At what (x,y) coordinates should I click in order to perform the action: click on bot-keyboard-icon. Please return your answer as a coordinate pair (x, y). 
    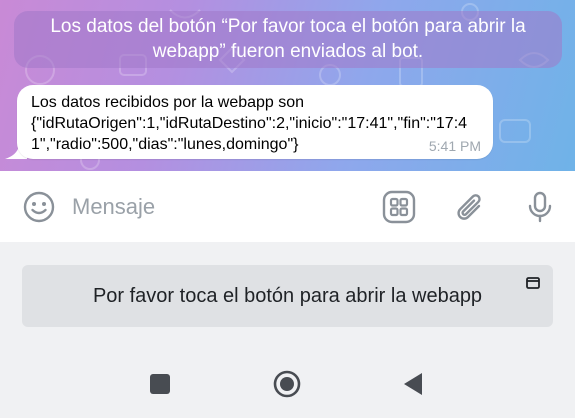
    Looking at the image, I should click on (399, 207).